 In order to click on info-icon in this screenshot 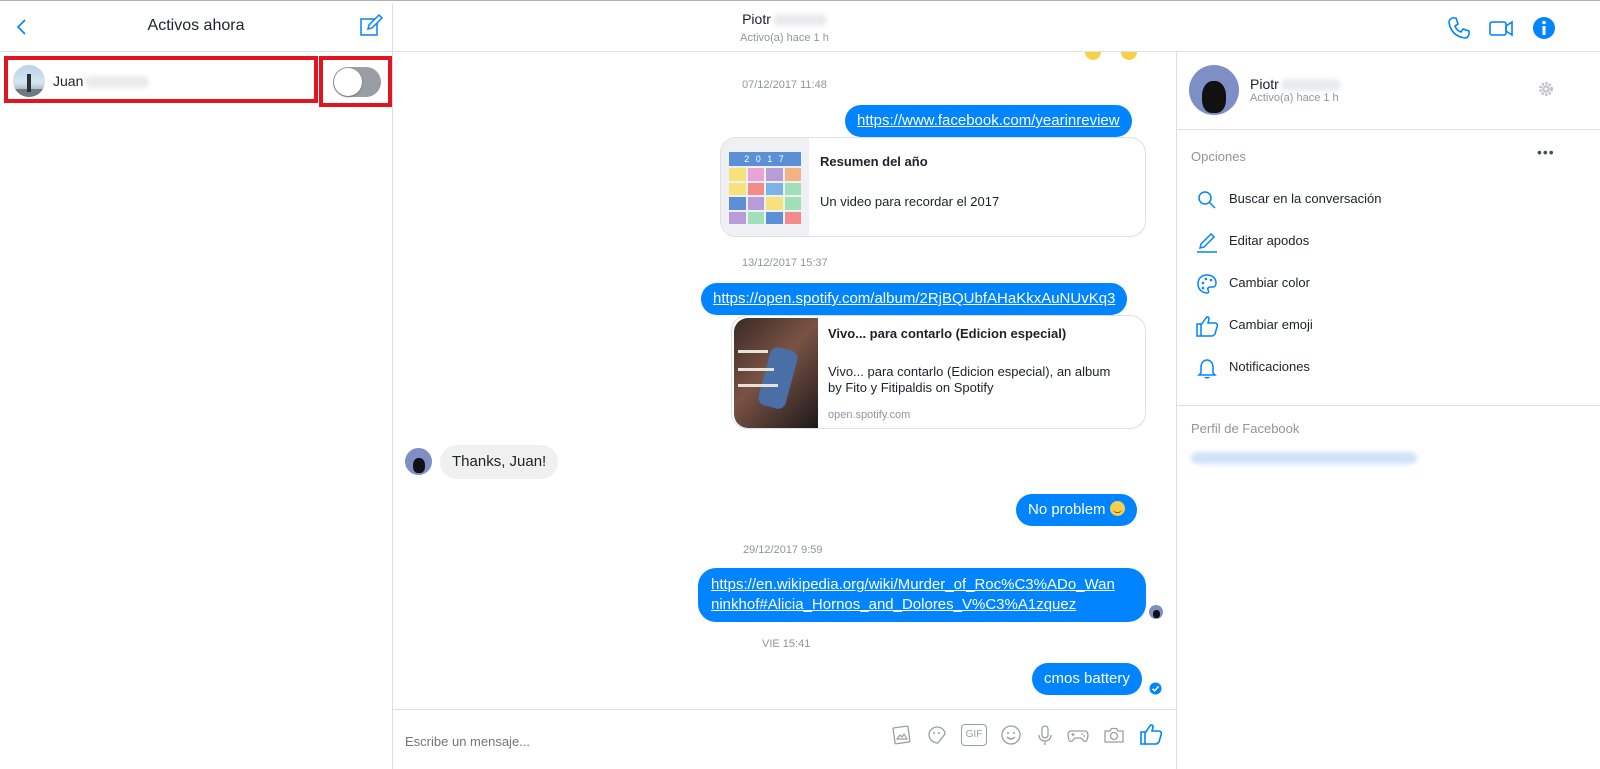, I will do `click(1544, 28)`.